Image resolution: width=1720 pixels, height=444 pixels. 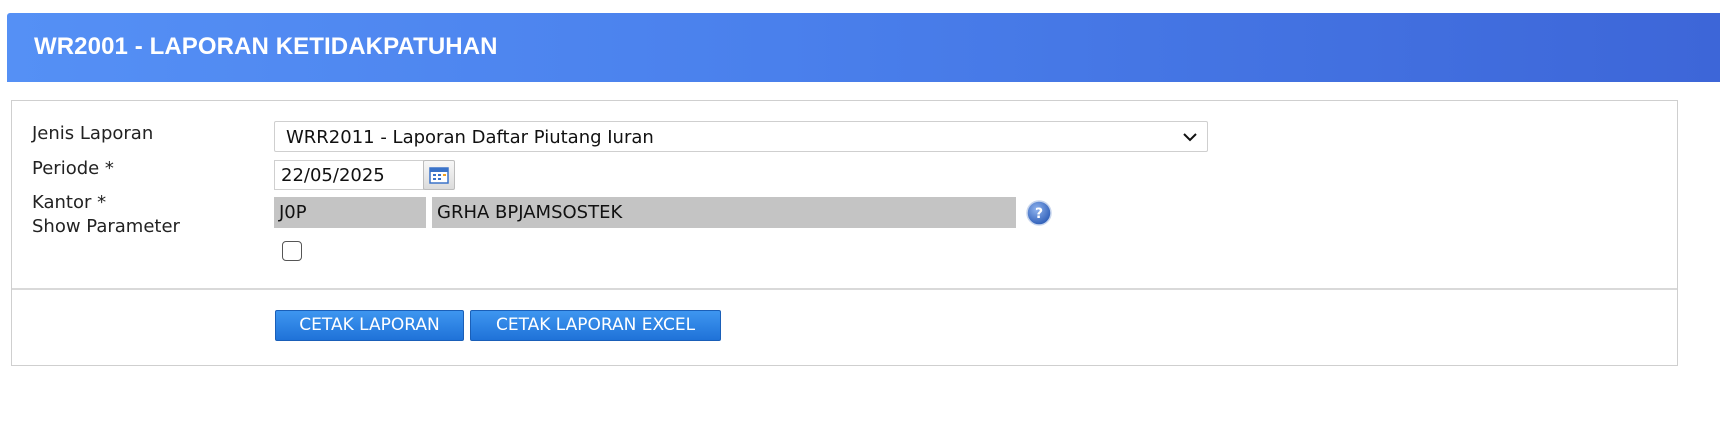 What do you see at coordinates (741, 136) in the screenshot?
I see `jenis-laporan-select: WRR2011 - Laporan Daftar Piutang Iuran` at bounding box center [741, 136].